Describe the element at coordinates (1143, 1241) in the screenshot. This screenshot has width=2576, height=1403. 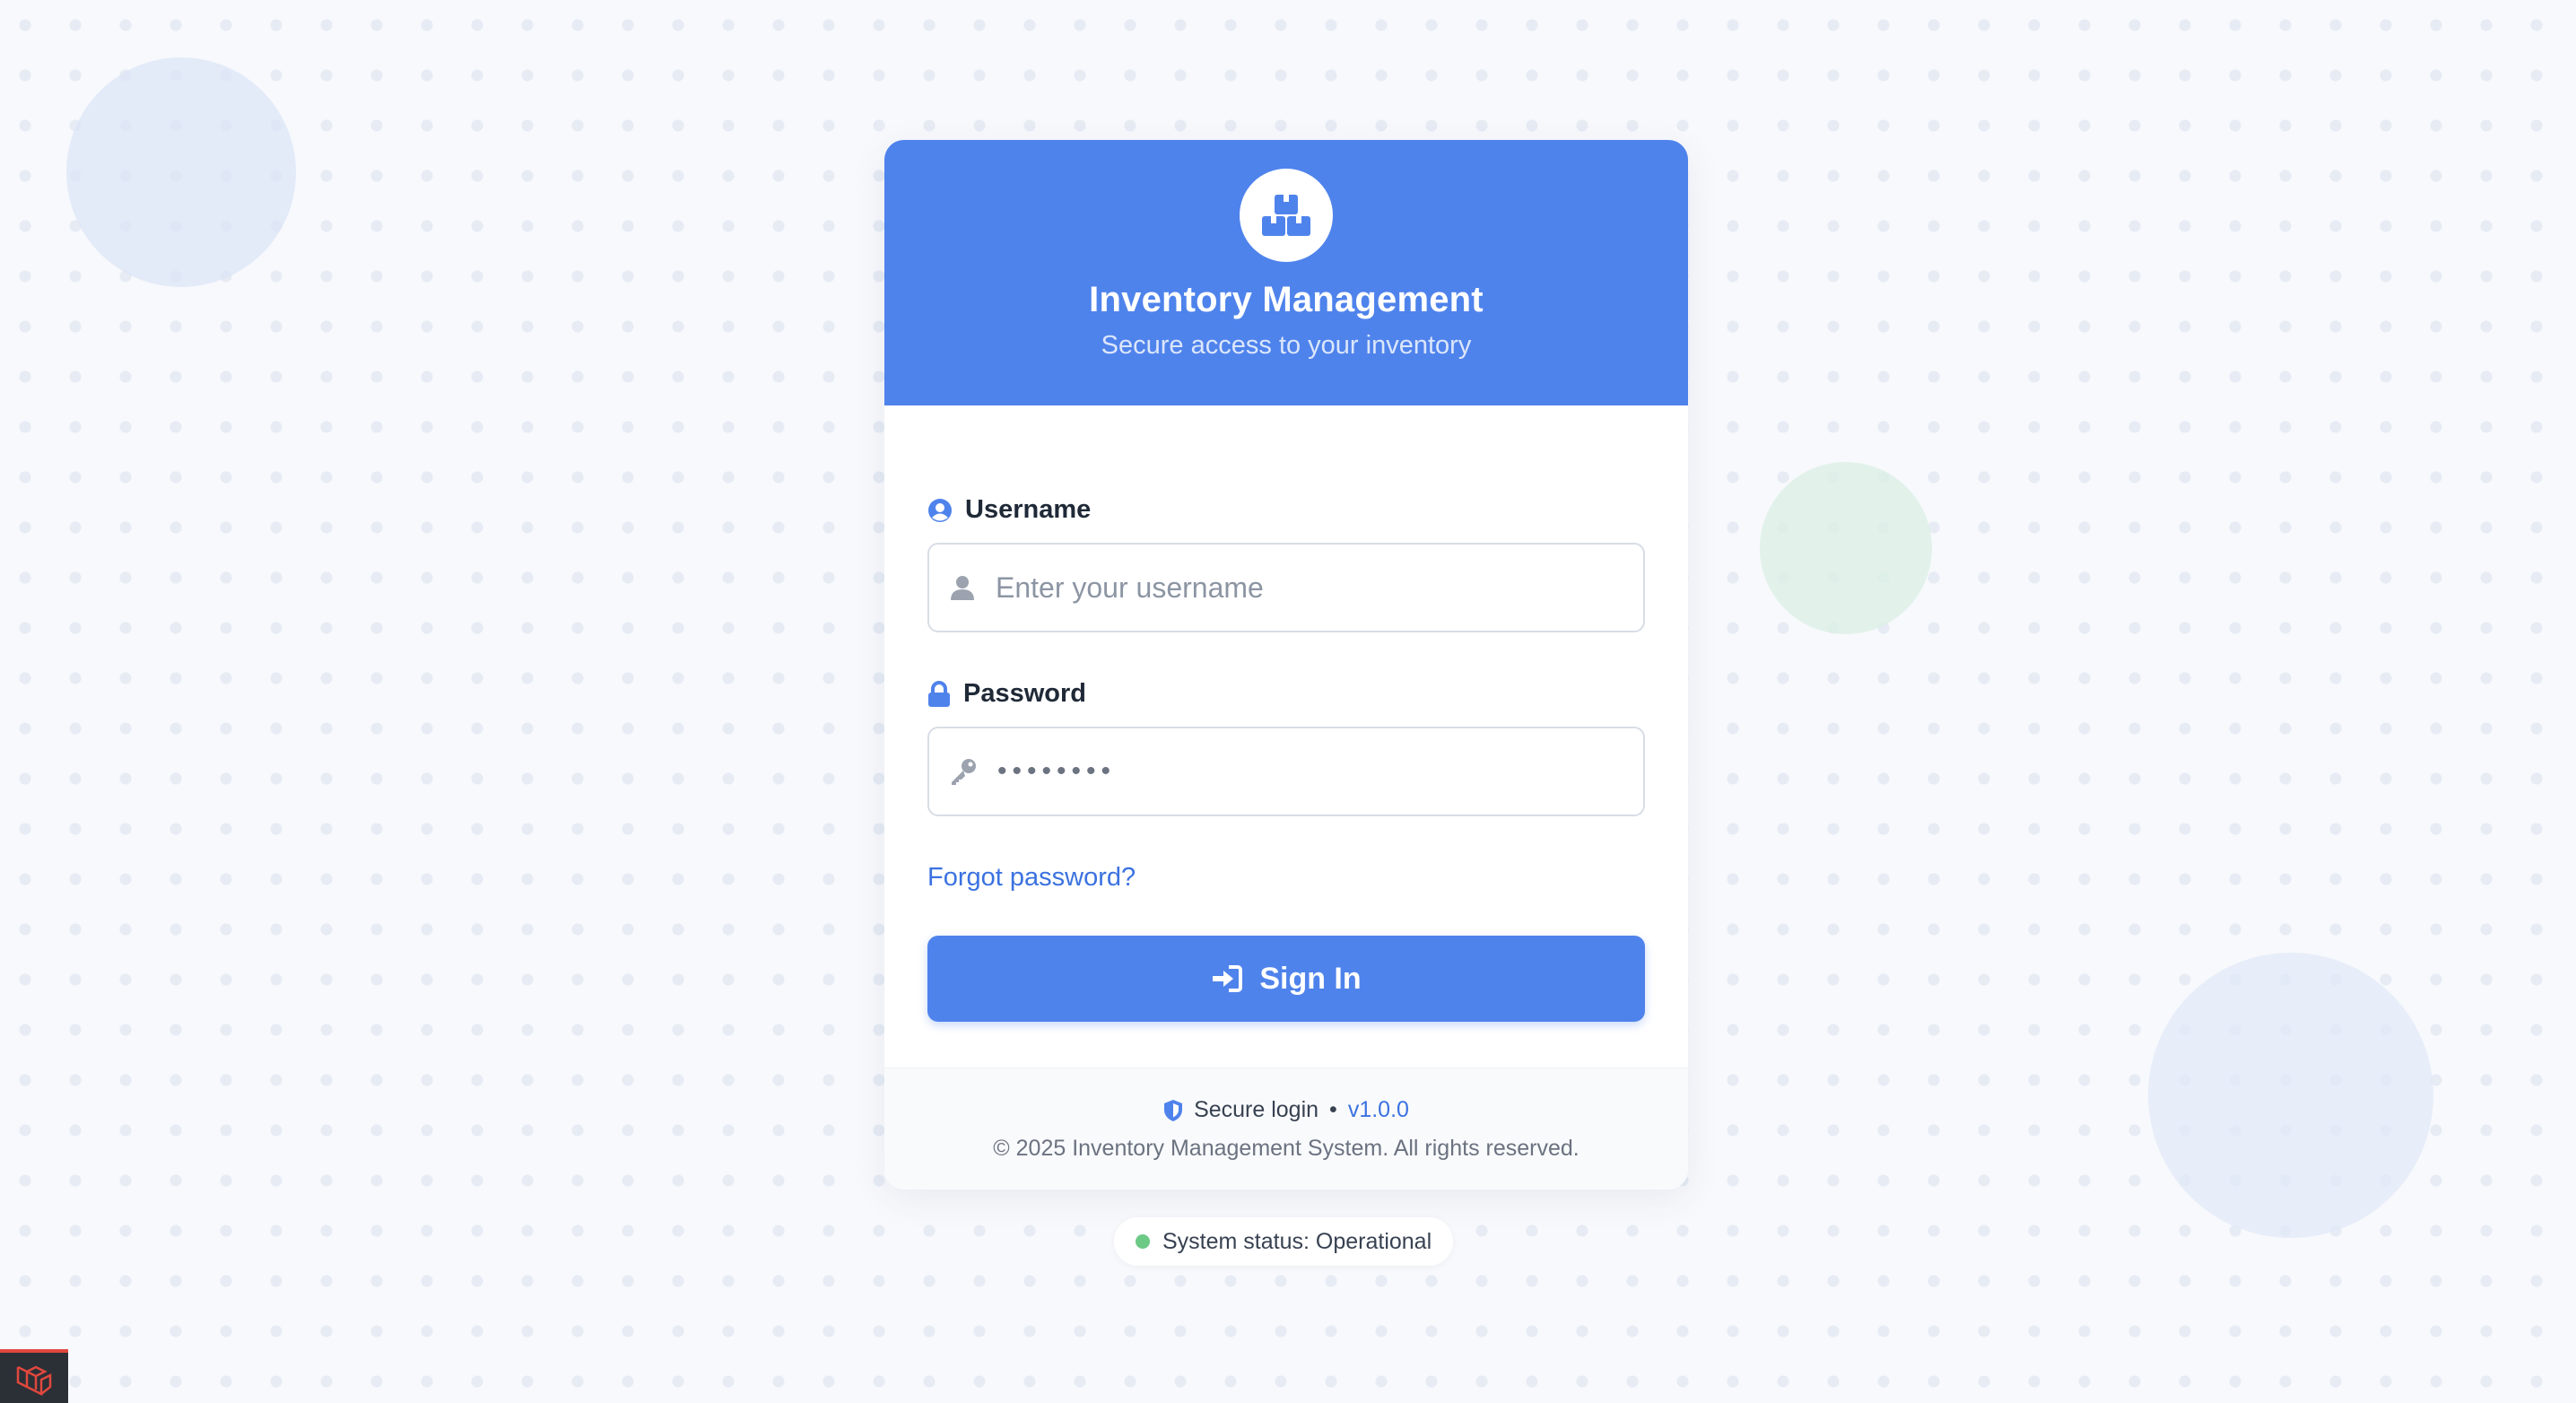
I see `status-dot-icon` at that location.